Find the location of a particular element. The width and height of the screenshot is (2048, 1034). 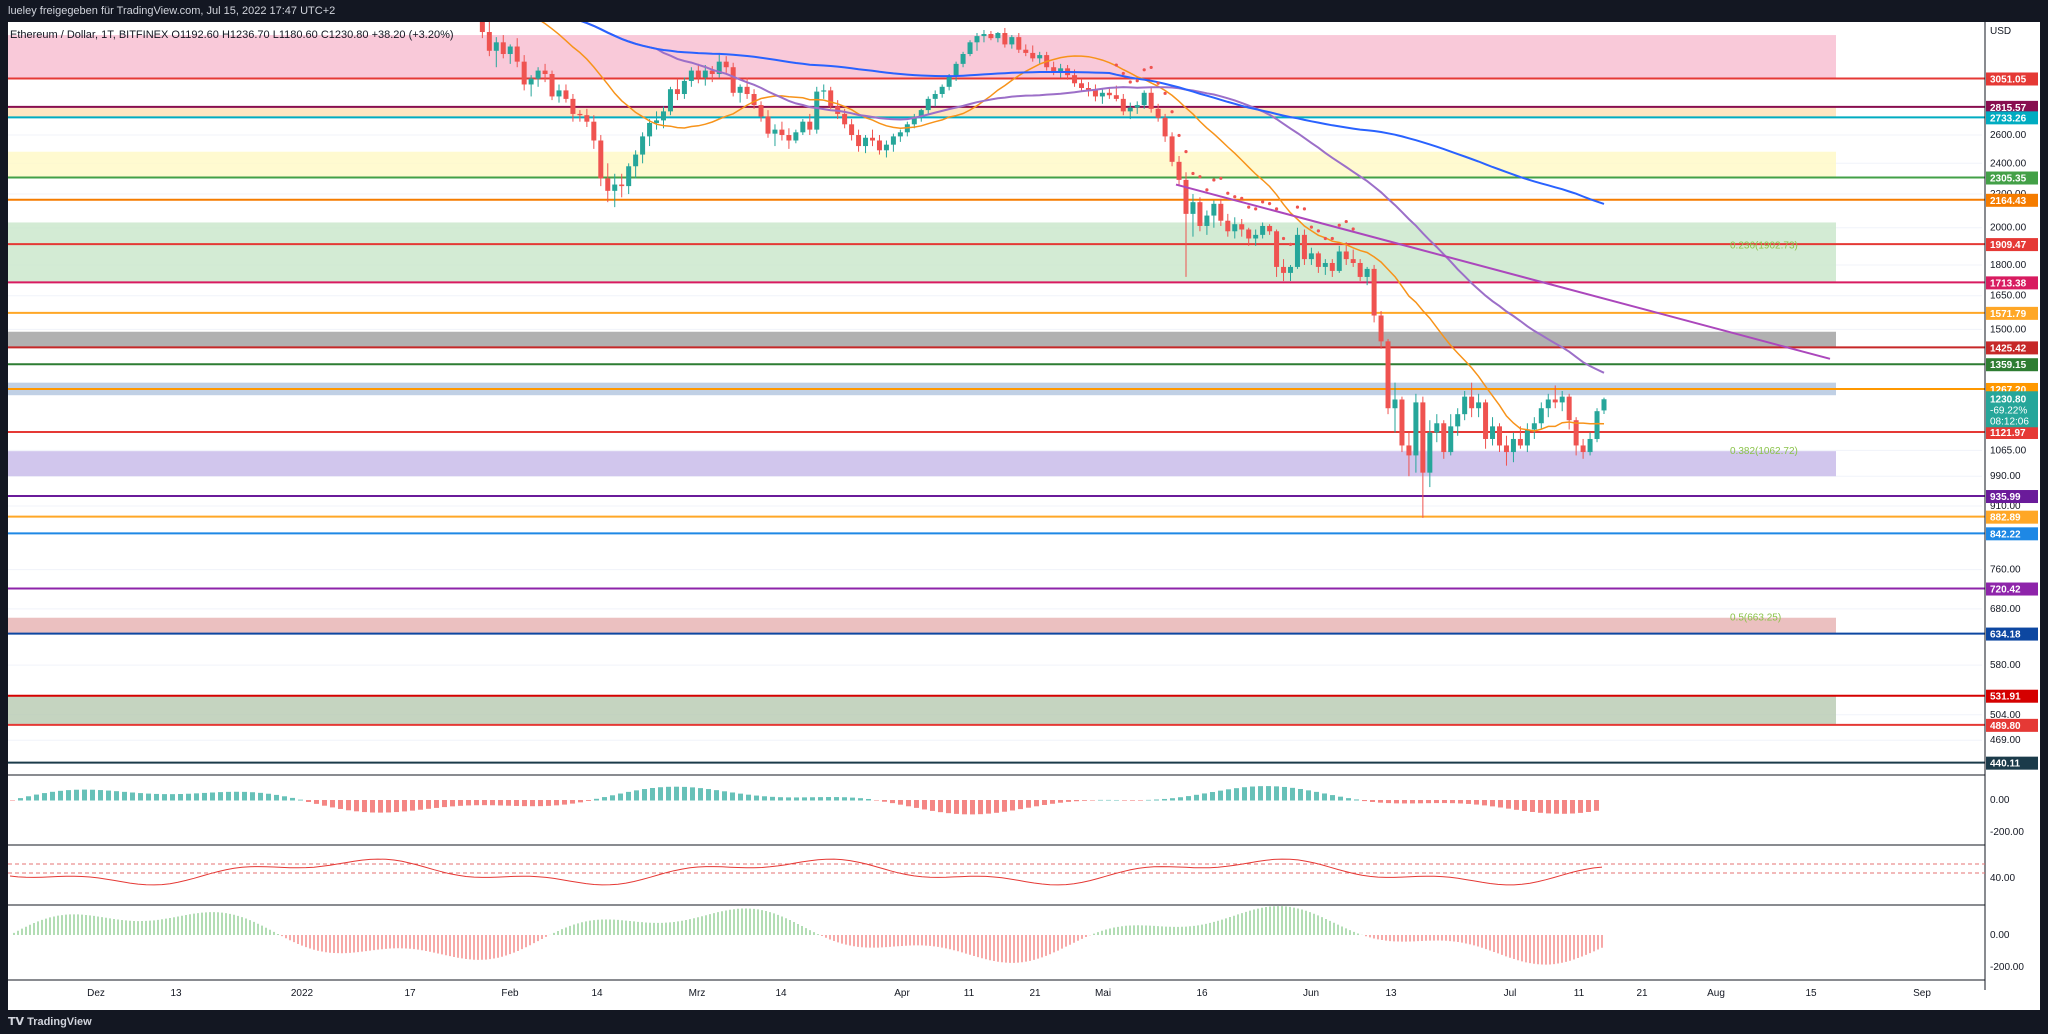

tradingview-icon: 𝗧𝗩 is located at coordinates (18, 1022).